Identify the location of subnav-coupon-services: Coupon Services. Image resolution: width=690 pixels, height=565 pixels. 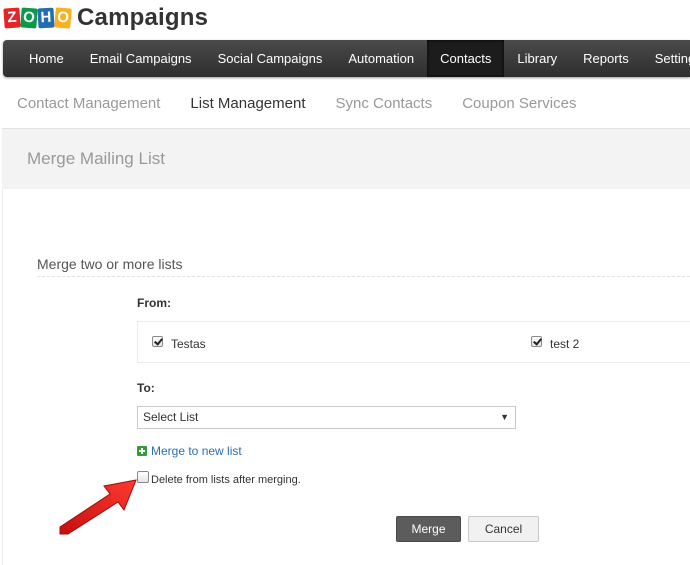
(519, 103).